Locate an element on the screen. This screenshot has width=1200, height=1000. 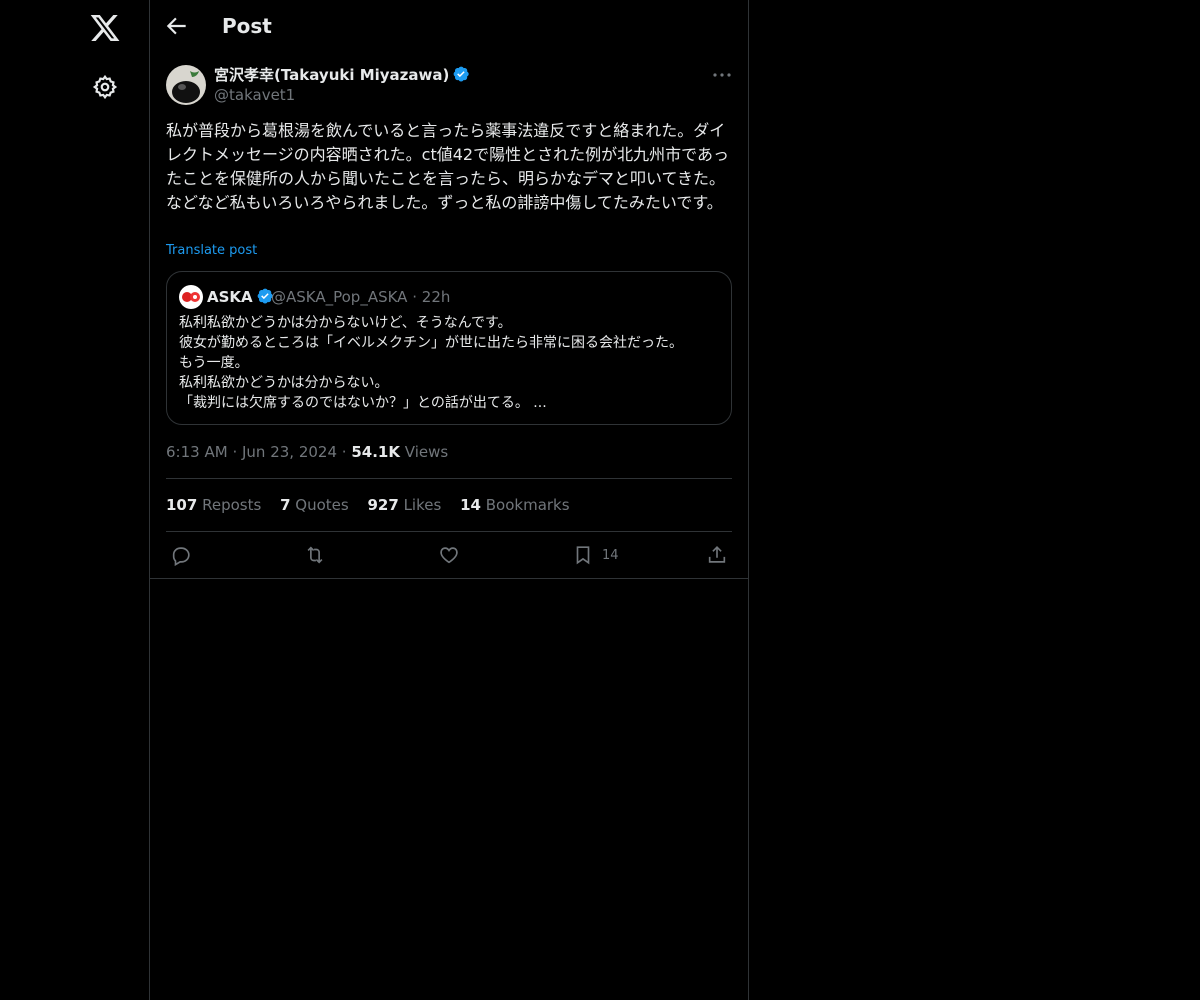
post-date: Jun 23, 2024 is located at coordinates (289, 452).